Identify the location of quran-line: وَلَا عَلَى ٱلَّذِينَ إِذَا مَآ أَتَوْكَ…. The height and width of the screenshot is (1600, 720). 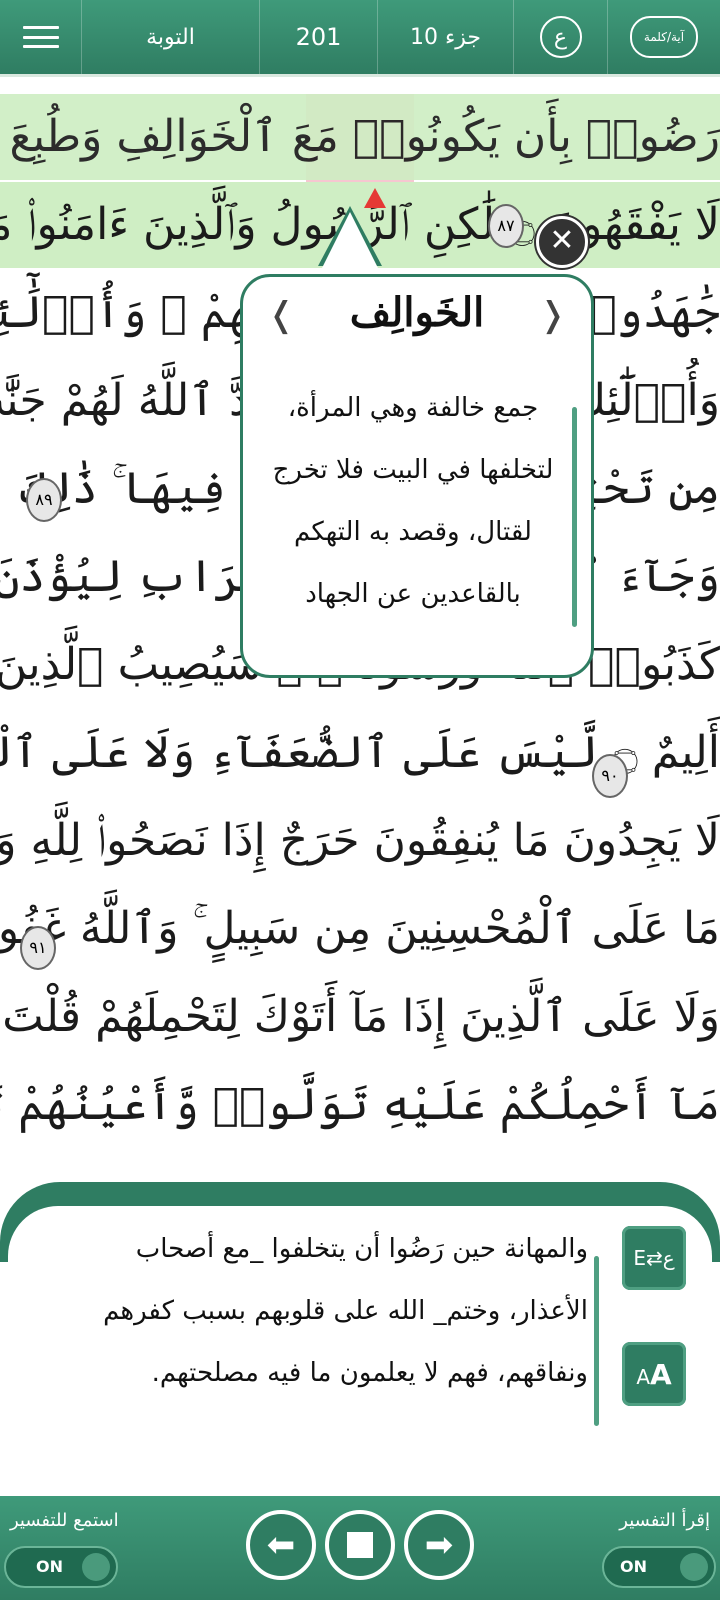
(360, 1017).